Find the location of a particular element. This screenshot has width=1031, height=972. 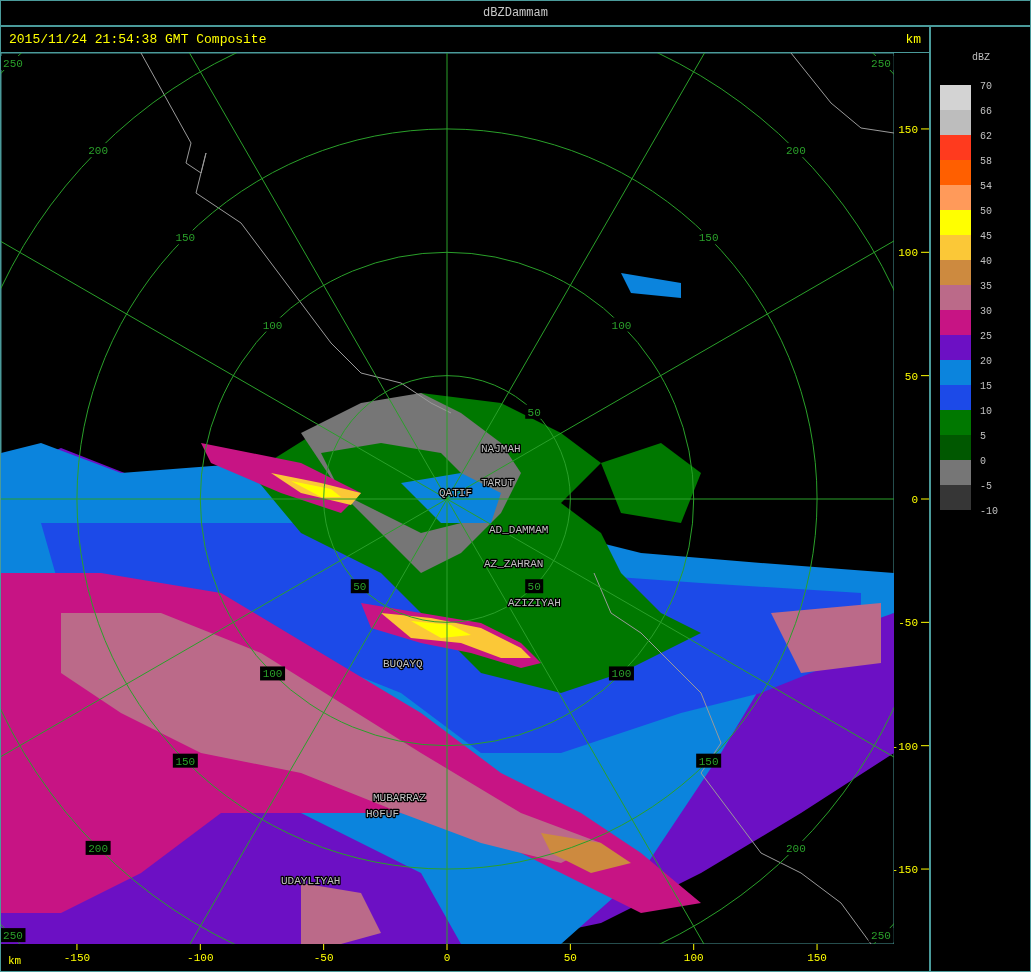

legend-label: 54 is located at coordinates (986, 186).